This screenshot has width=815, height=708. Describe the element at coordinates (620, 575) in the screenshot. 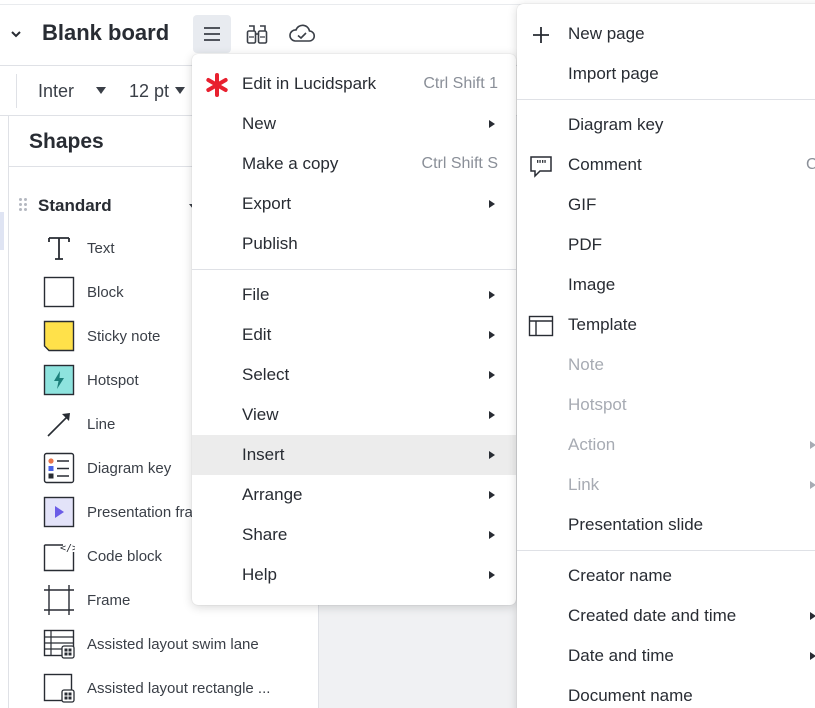

I see `menu-item-label: Creator name` at that location.